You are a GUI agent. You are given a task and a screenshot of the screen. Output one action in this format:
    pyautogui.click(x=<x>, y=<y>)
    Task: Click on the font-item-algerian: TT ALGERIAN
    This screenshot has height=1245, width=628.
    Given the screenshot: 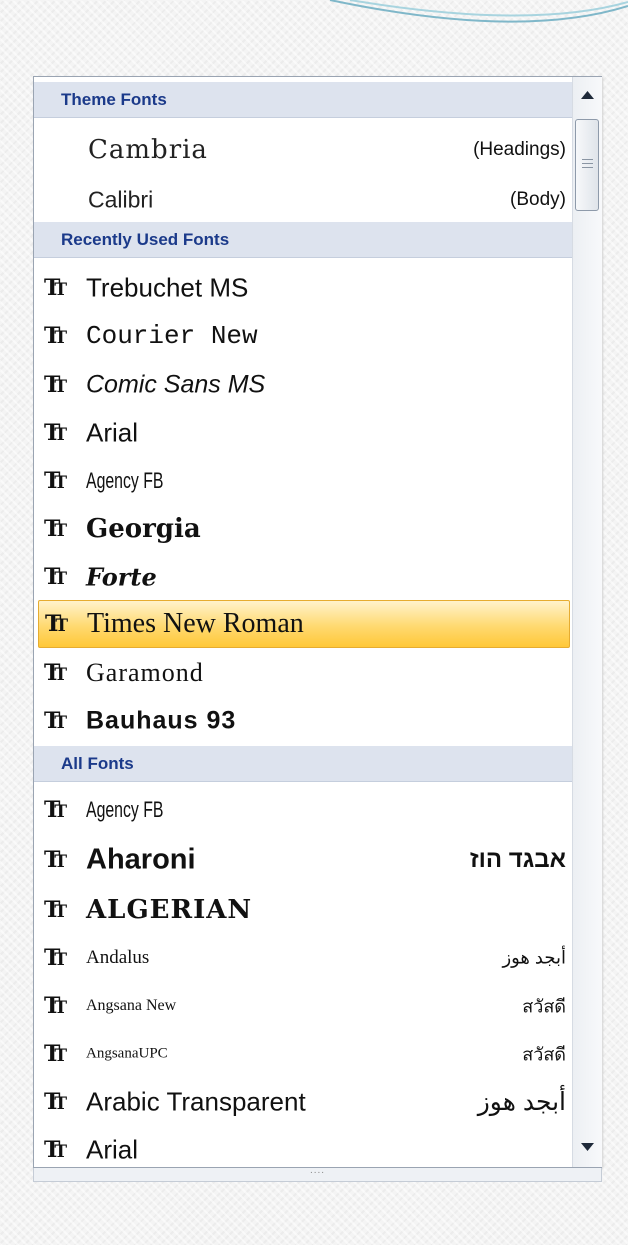 What is the action you would take?
    pyautogui.click(x=304, y=909)
    